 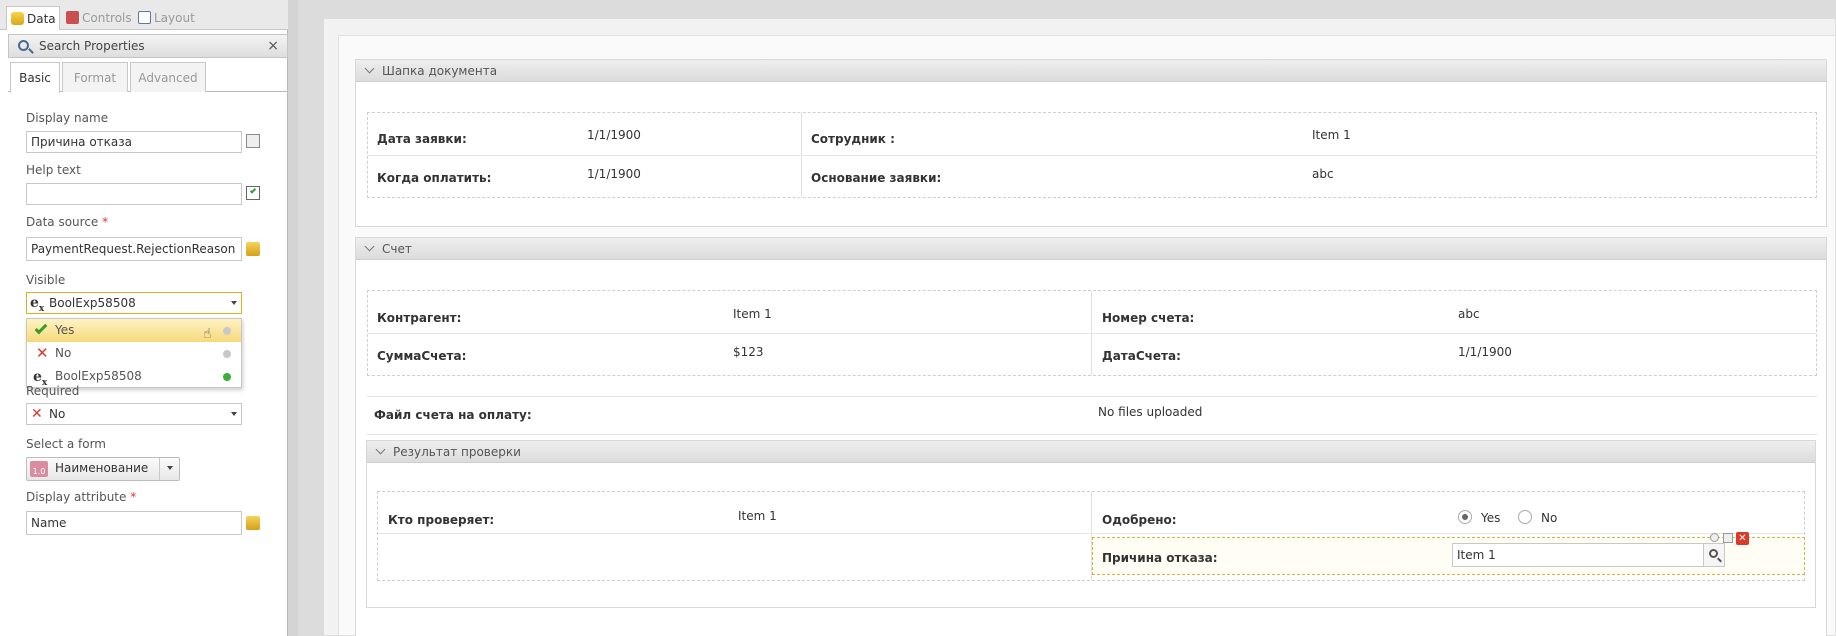 I want to click on dropdown-option-no: ✕ No, so click(x=134, y=353).